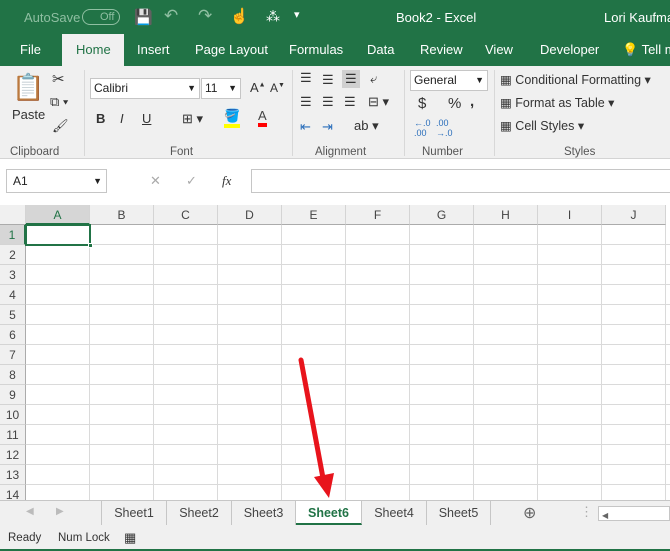 This screenshot has height=551, width=670. Describe the element at coordinates (277, 88) in the screenshot. I see `decrease-font-icon: A▼` at that location.